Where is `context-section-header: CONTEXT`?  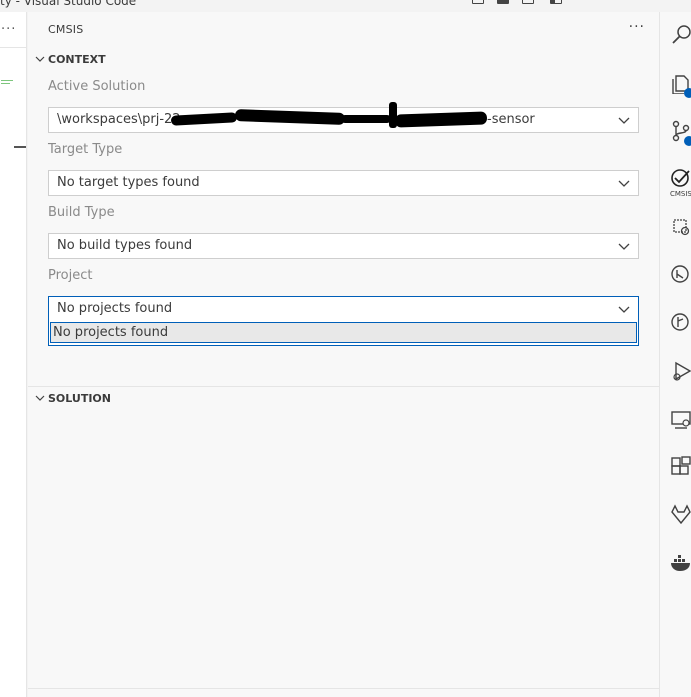
context-section-header: CONTEXT is located at coordinates (343, 60).